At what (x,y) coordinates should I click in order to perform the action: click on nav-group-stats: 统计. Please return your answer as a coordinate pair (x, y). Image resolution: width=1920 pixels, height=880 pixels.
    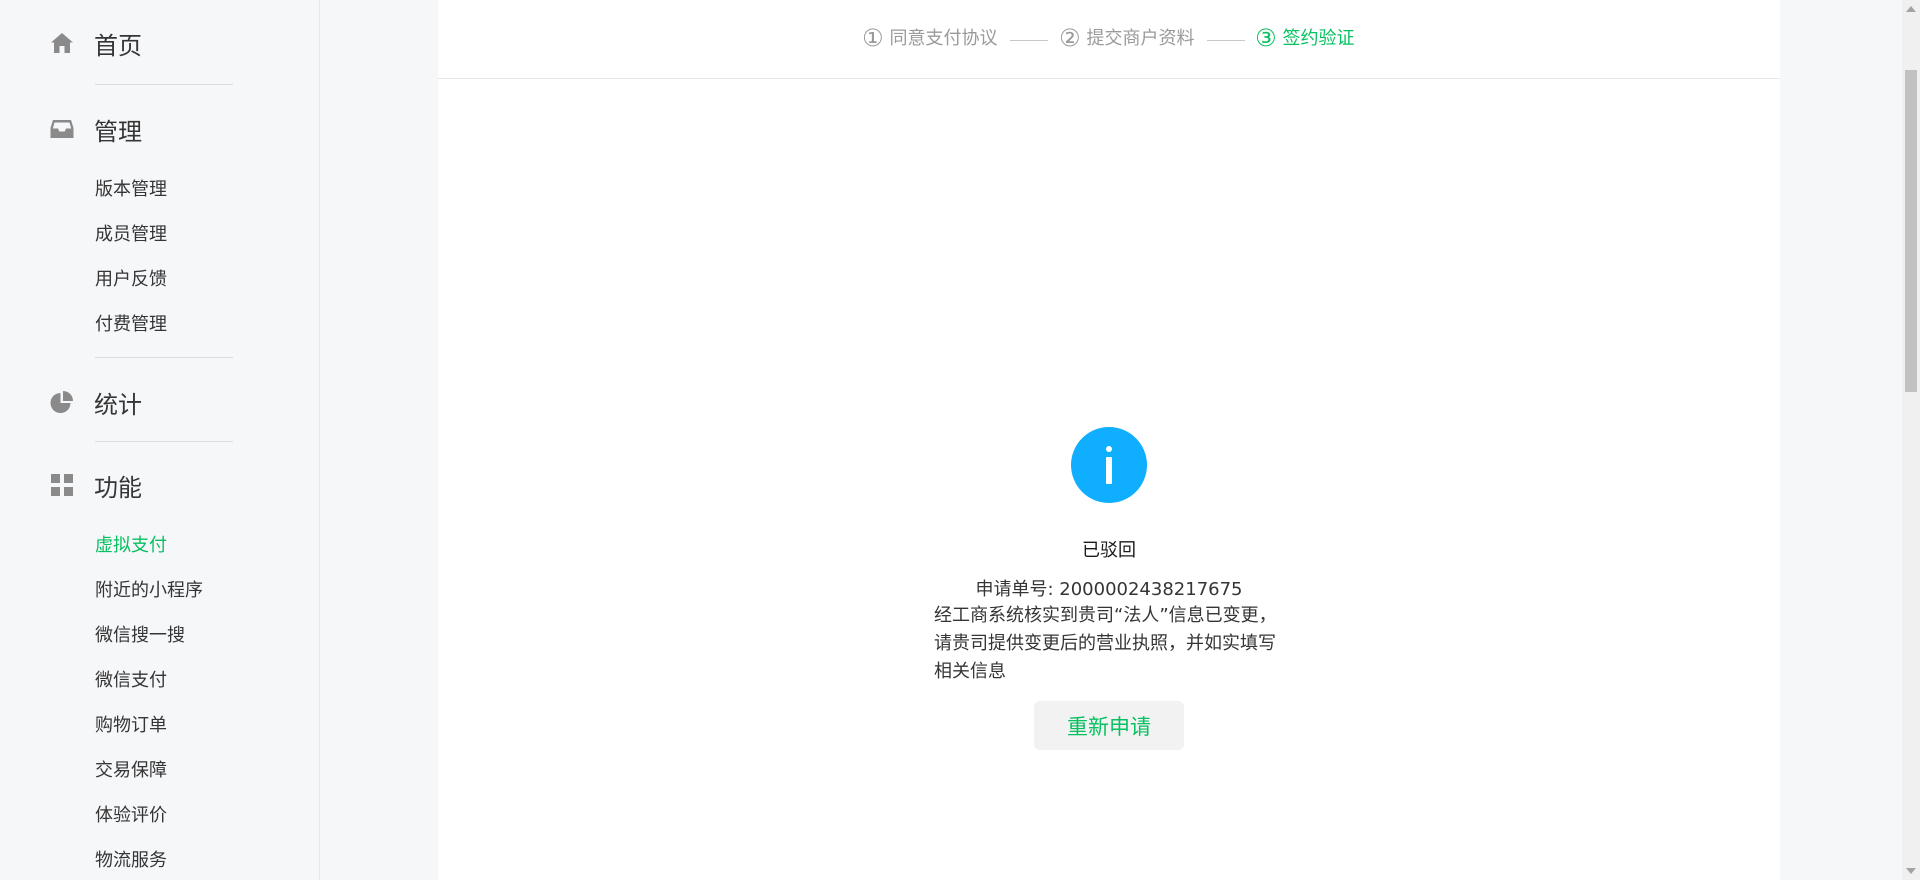
    Looking at the image, I should click on (95, 402).